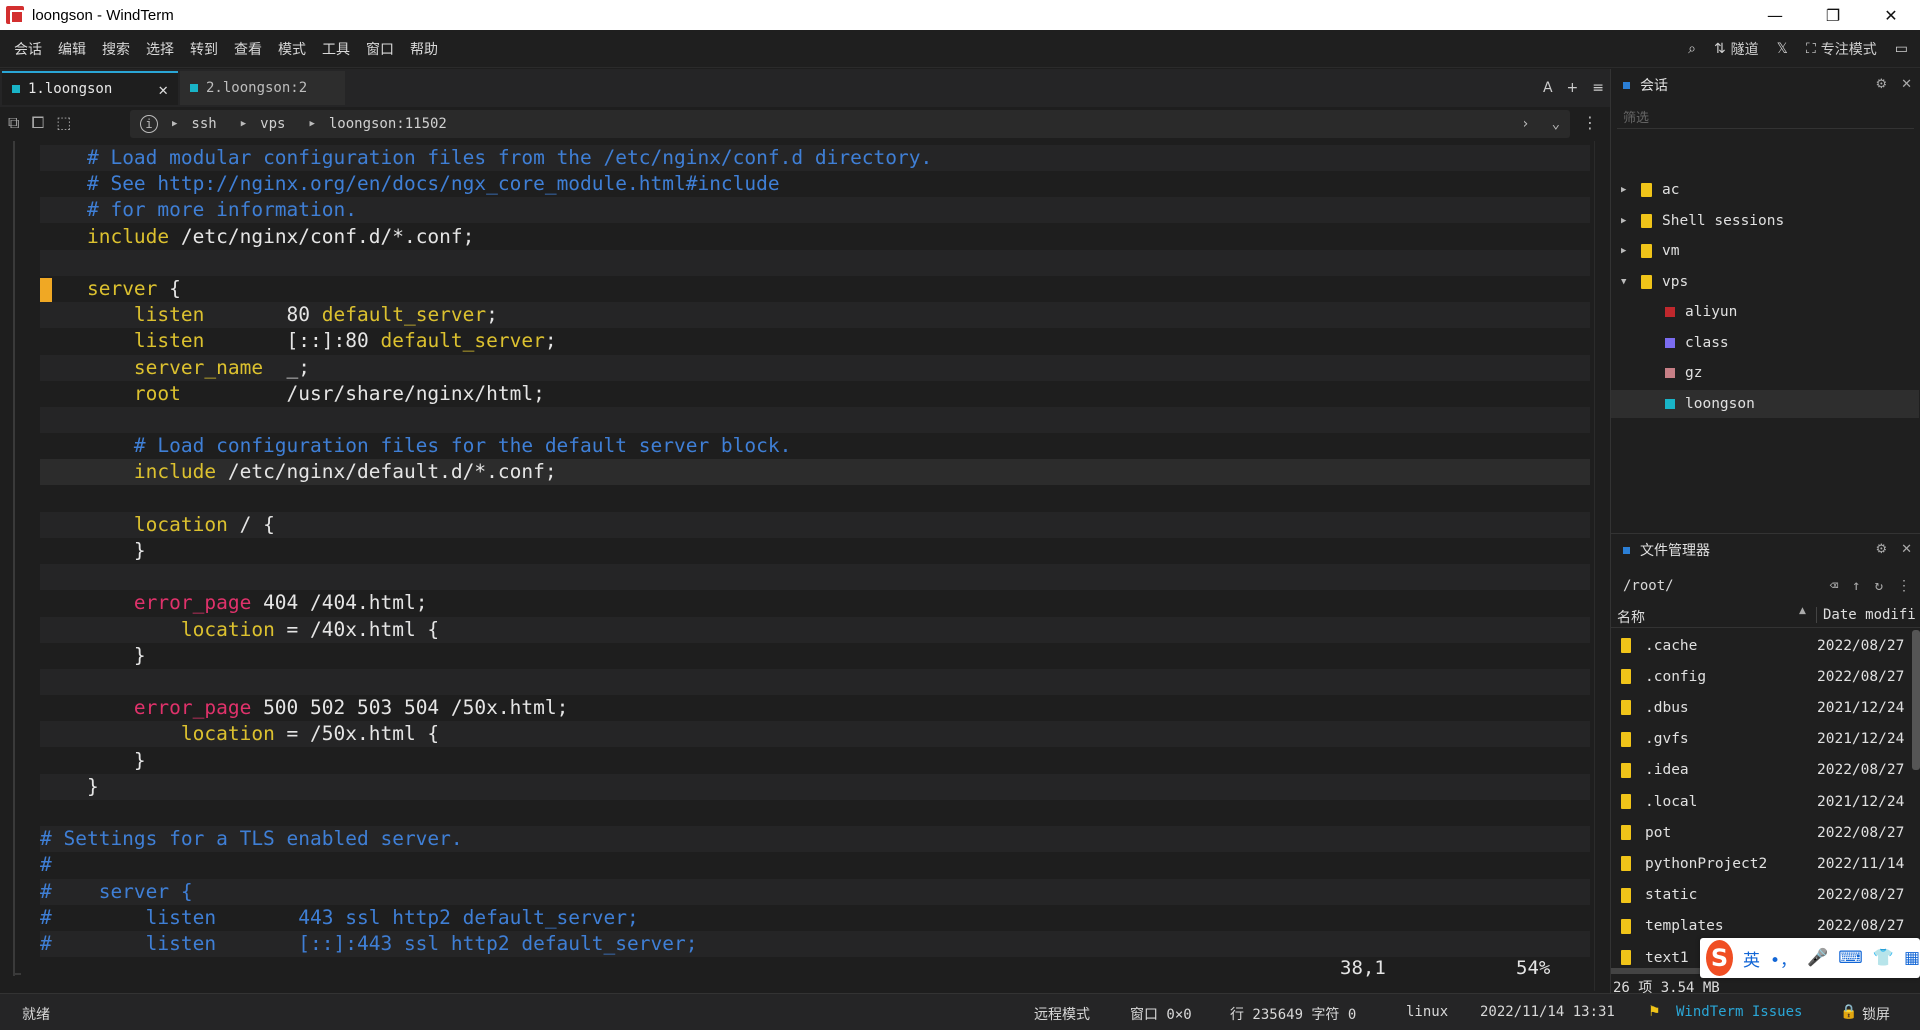 This screenshot has height=1030, width=1920. I want to click on clear-icon: ⌫, so click(1834, 586).